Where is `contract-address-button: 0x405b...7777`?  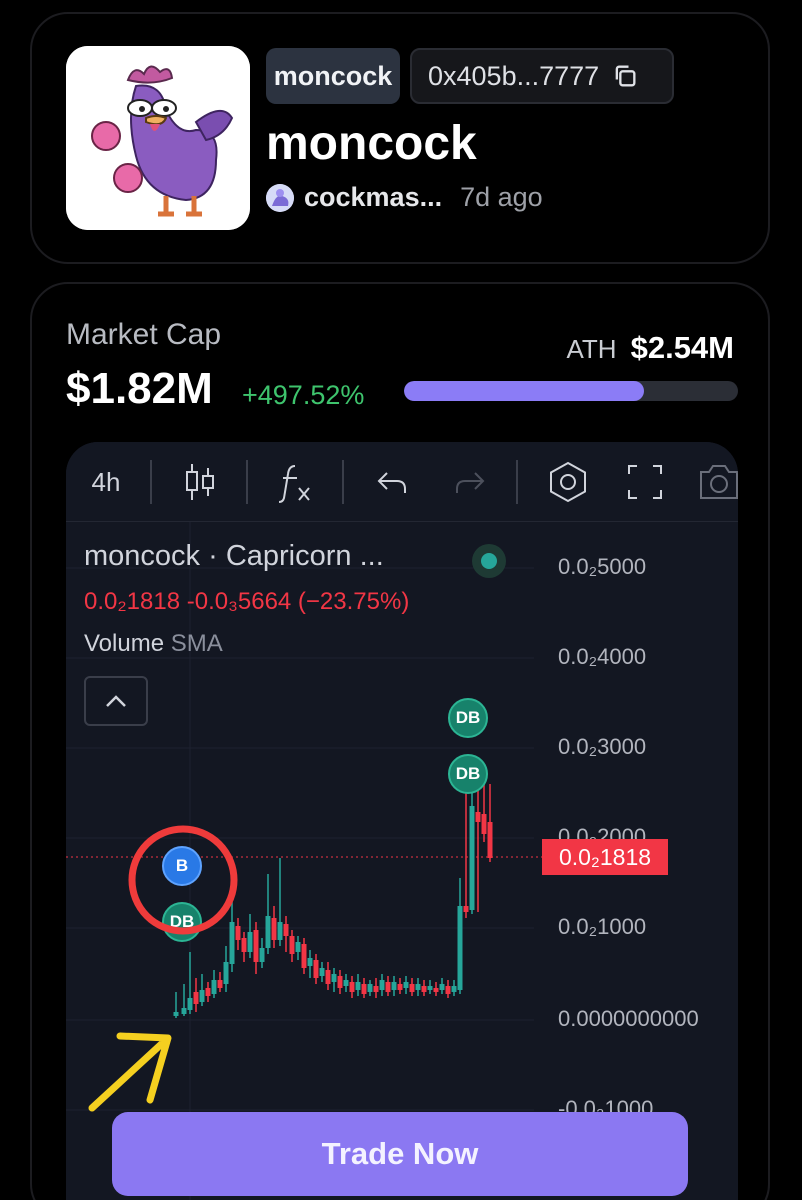 contract-address-button: 0x405b...7777 is located at coordinates (542, 76).